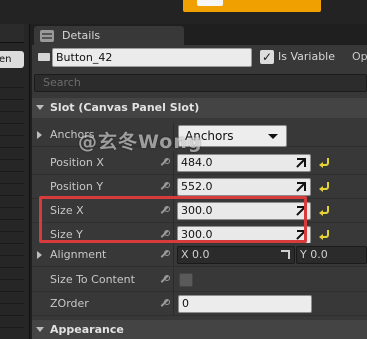  I want to click on tab-bar: Details, so click(199, 34).